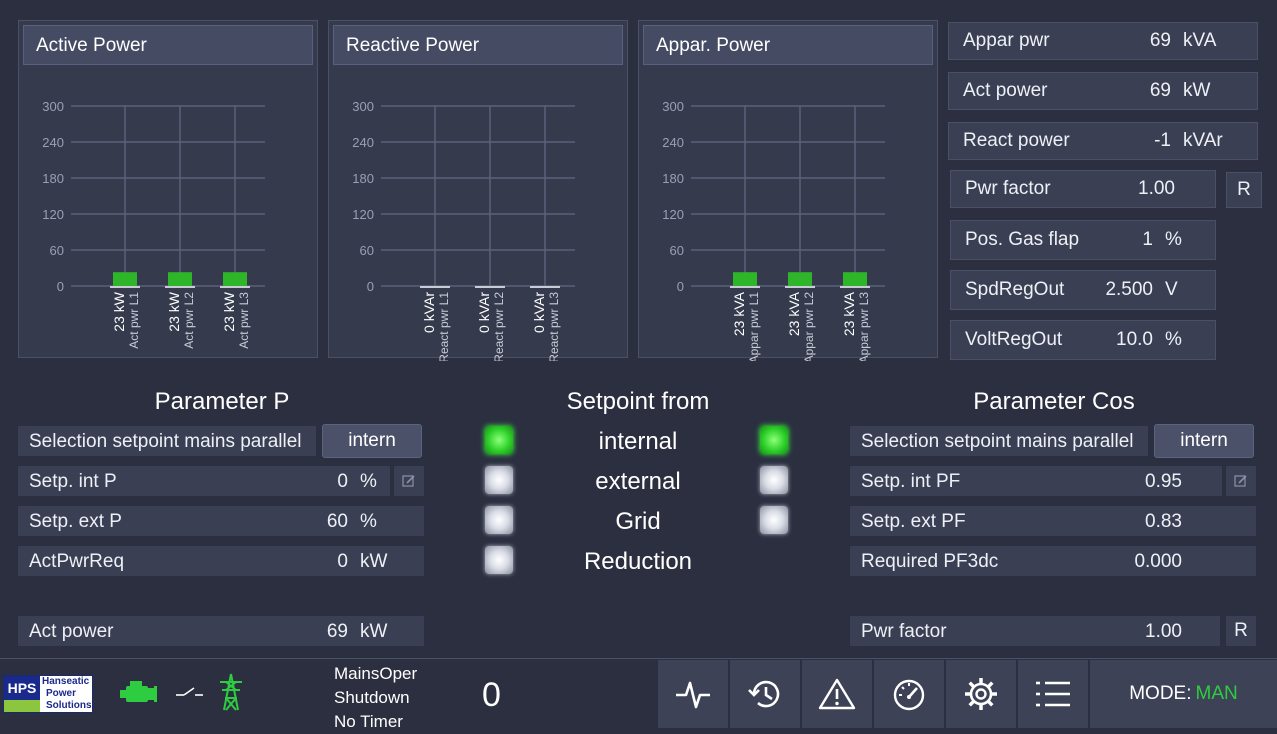  What do you see at coordinates (1083, 189) in the screenshot?
I see `value-pwr-factor: Pwr factor 1.00` at bounding box center [1083, 189].